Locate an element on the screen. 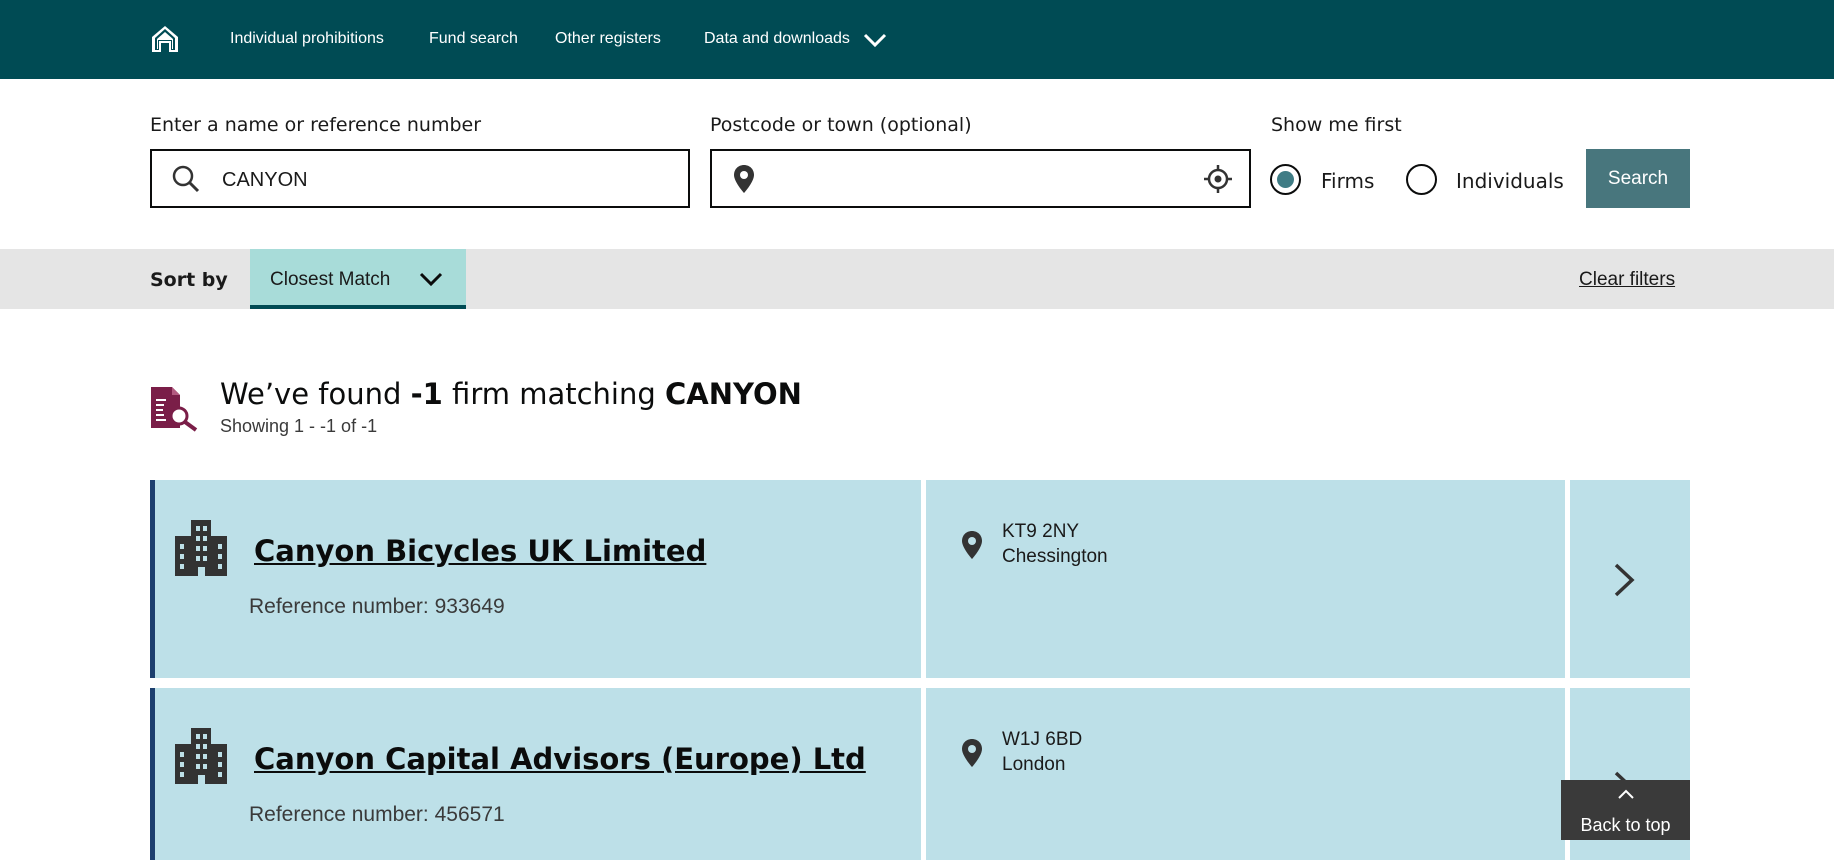  chevron-right-icon is located at coordinates (1624, 580).